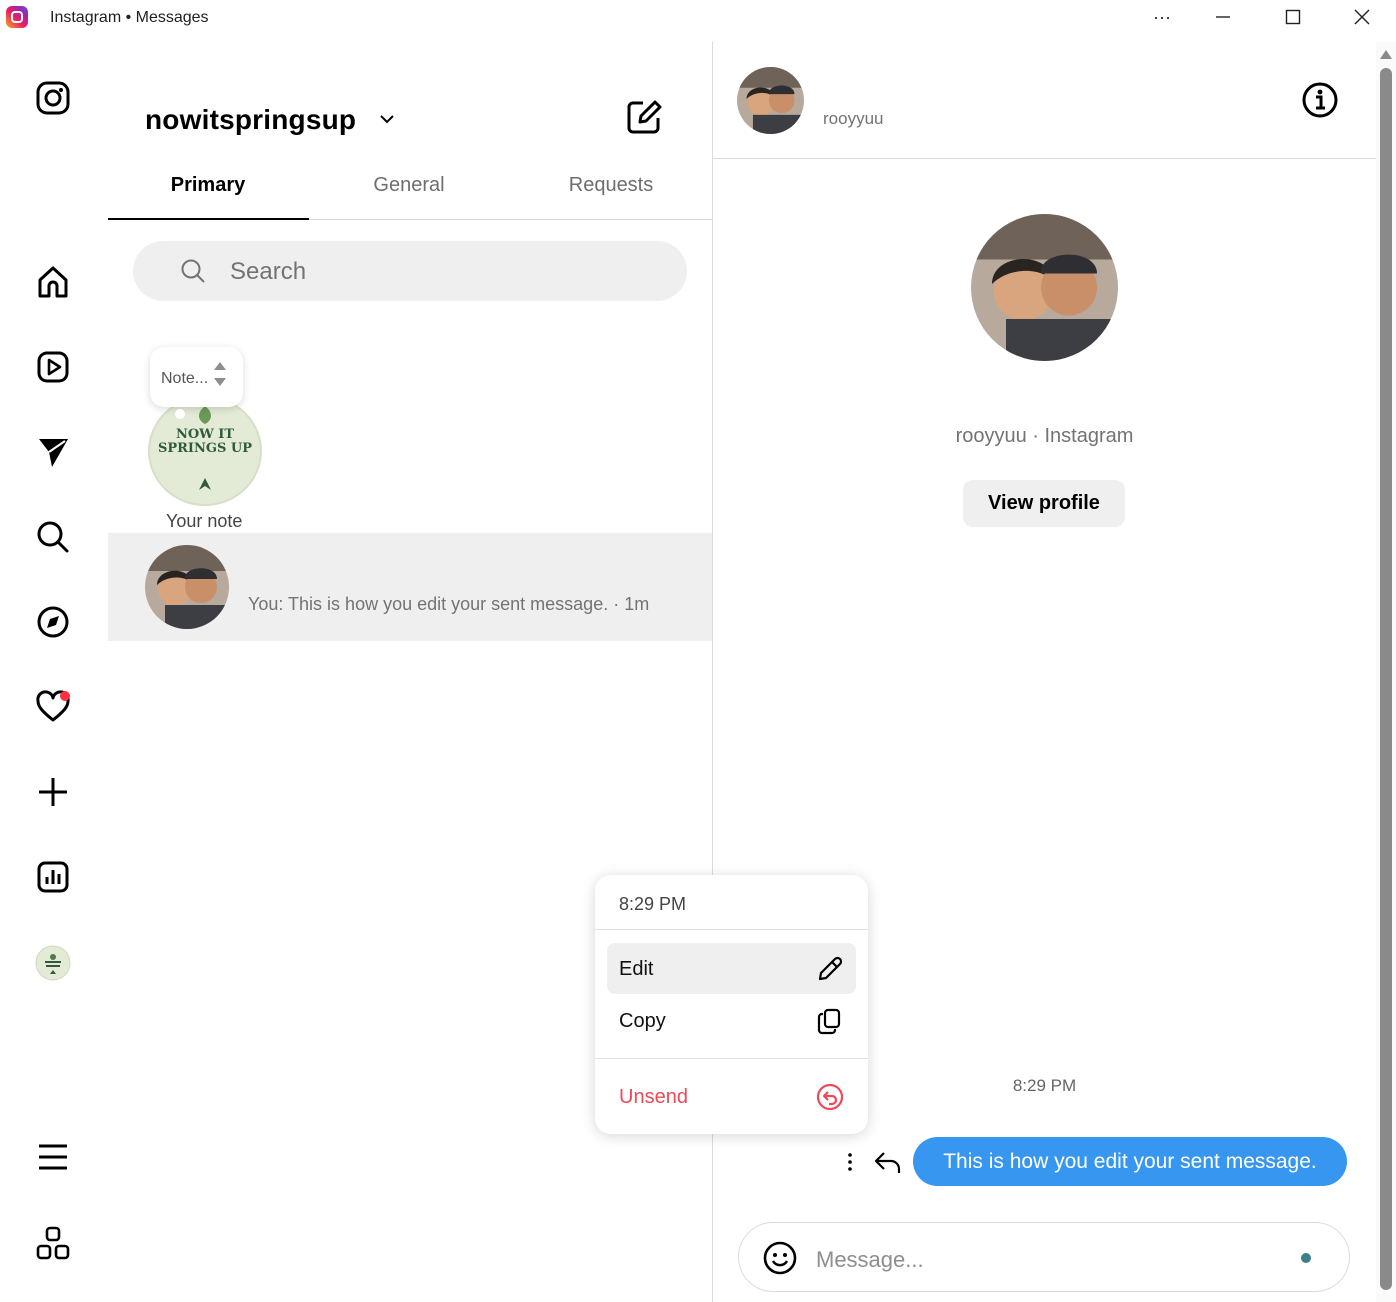 The width and height of the screenshot is (1396, 1302). Describe the element at coordinates (1044, 503) in the screenshot. I see `view-profile-button: View profile` at that location.